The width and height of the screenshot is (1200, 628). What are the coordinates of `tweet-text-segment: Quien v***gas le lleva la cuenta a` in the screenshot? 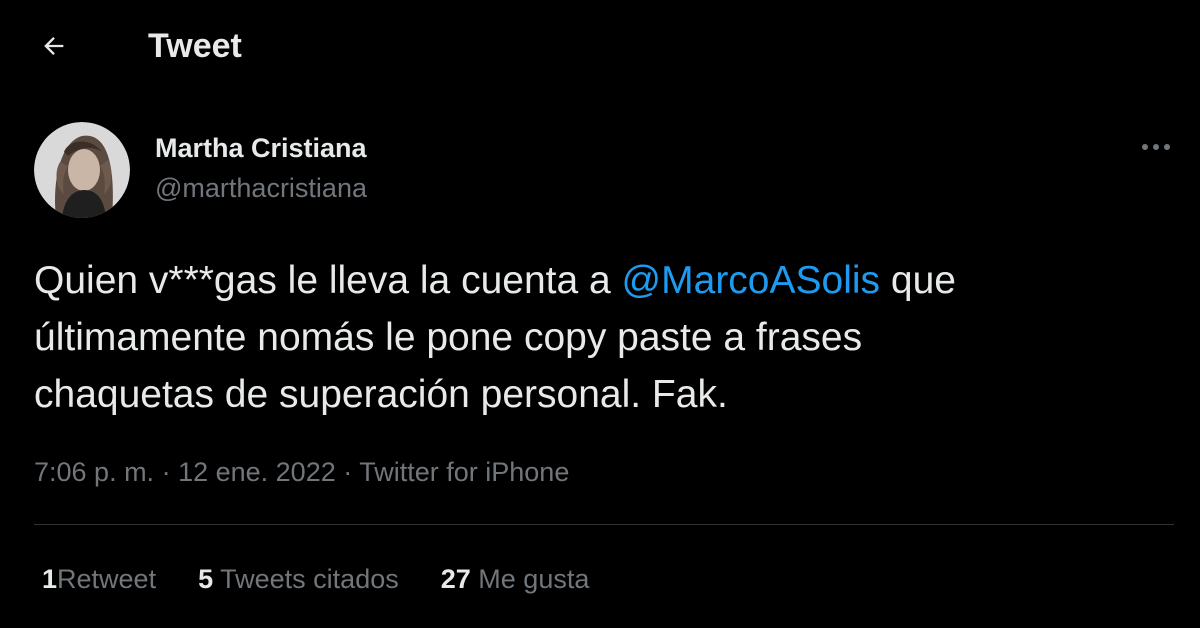 It's located at (328, 280).